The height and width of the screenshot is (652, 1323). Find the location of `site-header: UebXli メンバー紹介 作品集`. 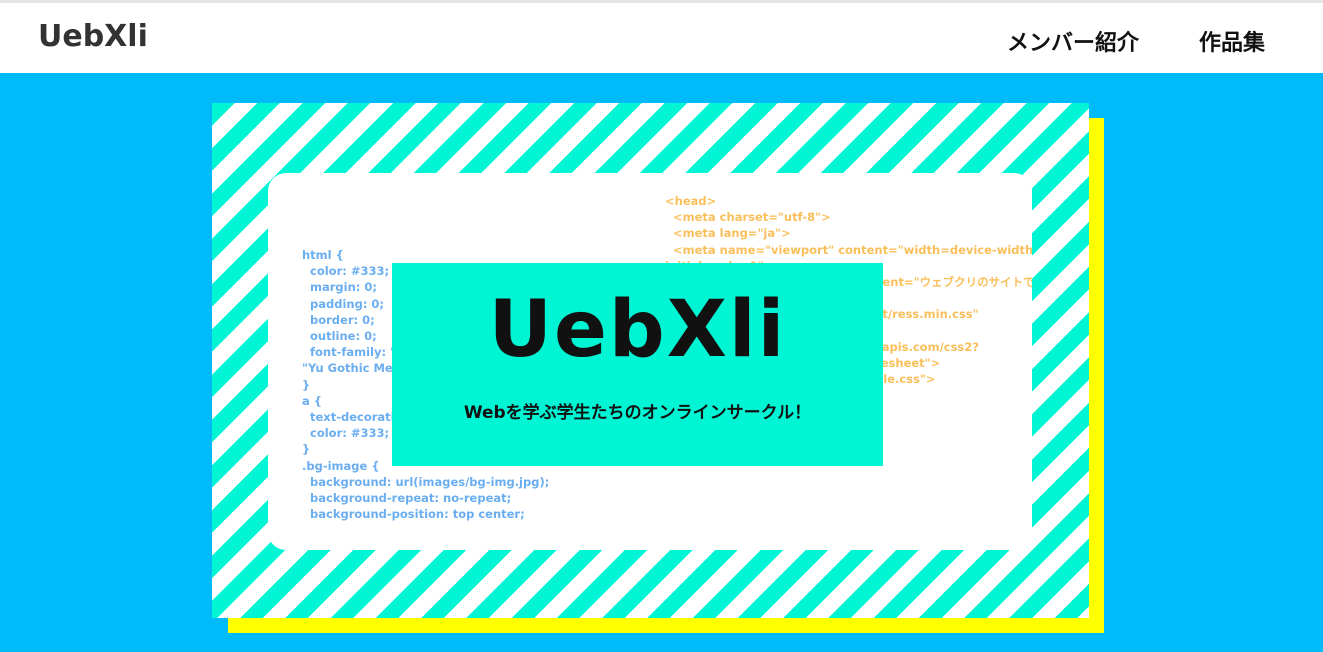

site-header: UebXli メンバー紹介 作品集 is located at coordinates (661, 38).